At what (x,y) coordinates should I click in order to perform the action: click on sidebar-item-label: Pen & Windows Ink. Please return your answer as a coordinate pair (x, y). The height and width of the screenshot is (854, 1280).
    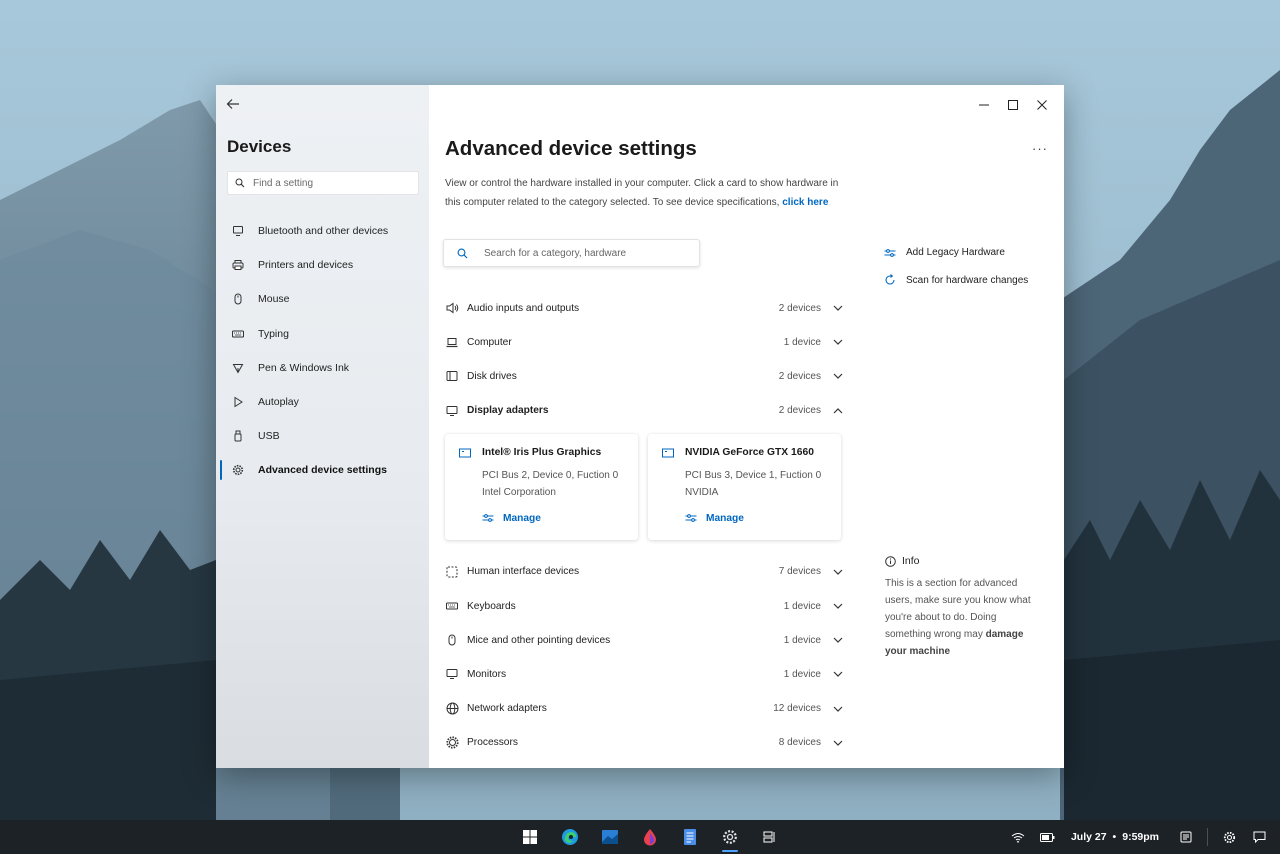
    Looking at the image, I should click on (304, 367).